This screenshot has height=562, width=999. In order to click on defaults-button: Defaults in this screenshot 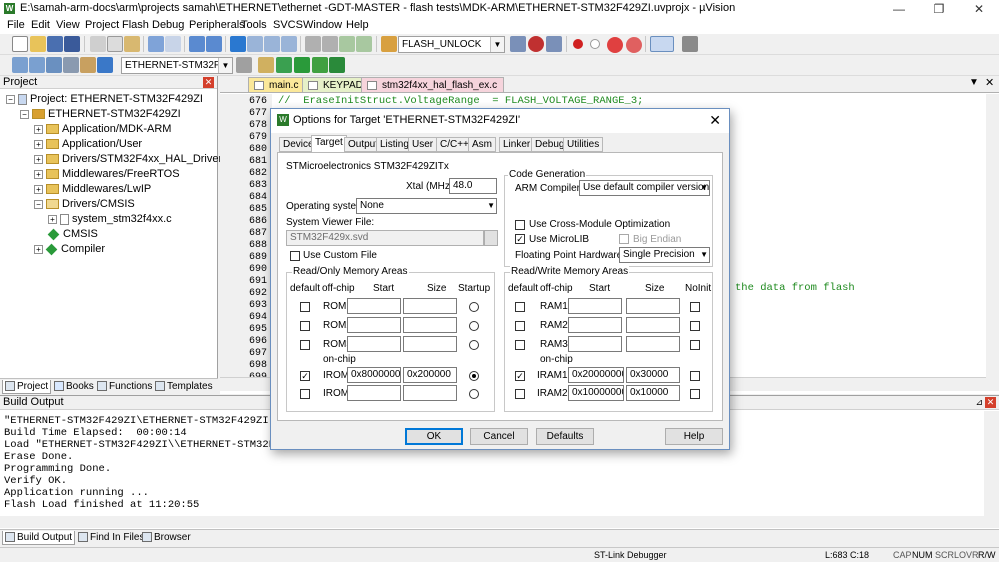, I will do `click(565, 436)`.